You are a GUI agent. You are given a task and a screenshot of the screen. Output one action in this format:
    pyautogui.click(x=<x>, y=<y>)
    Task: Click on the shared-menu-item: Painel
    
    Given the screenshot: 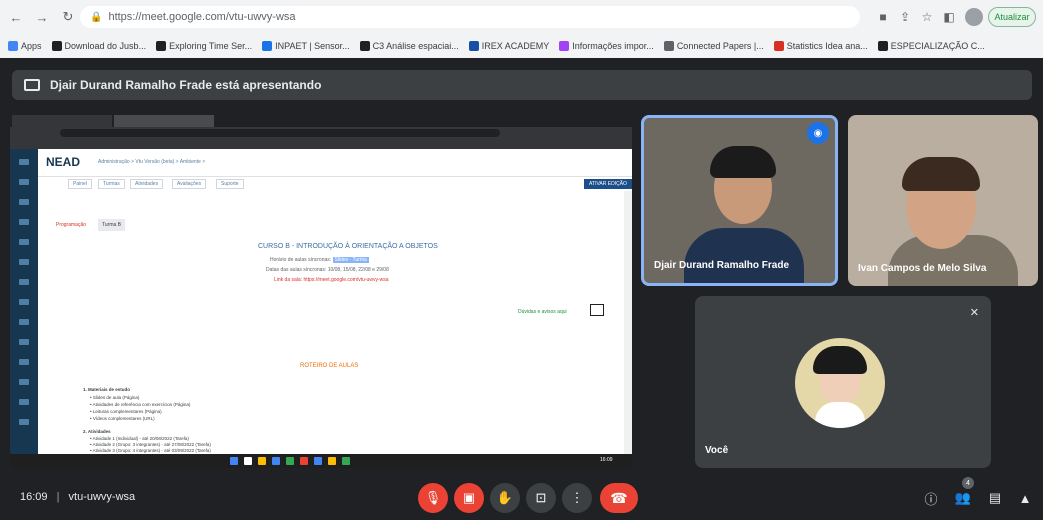 What is the action you would take?
    pyautogui.click(x=80, y=184)
    